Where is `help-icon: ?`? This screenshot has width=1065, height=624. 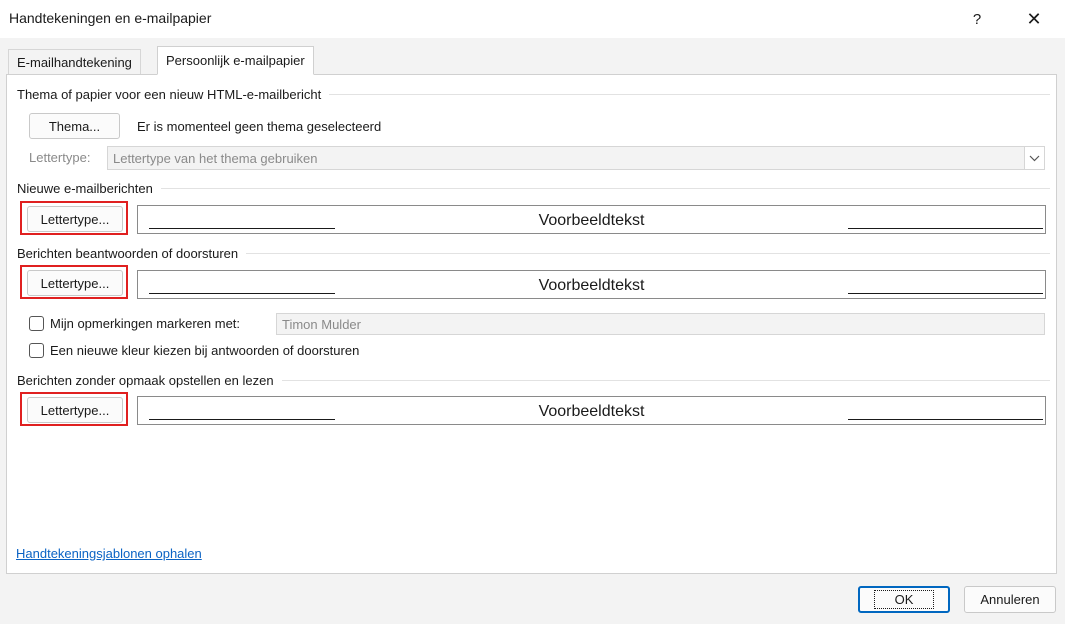 help-icon: ? is located at coordinates (977, 19).